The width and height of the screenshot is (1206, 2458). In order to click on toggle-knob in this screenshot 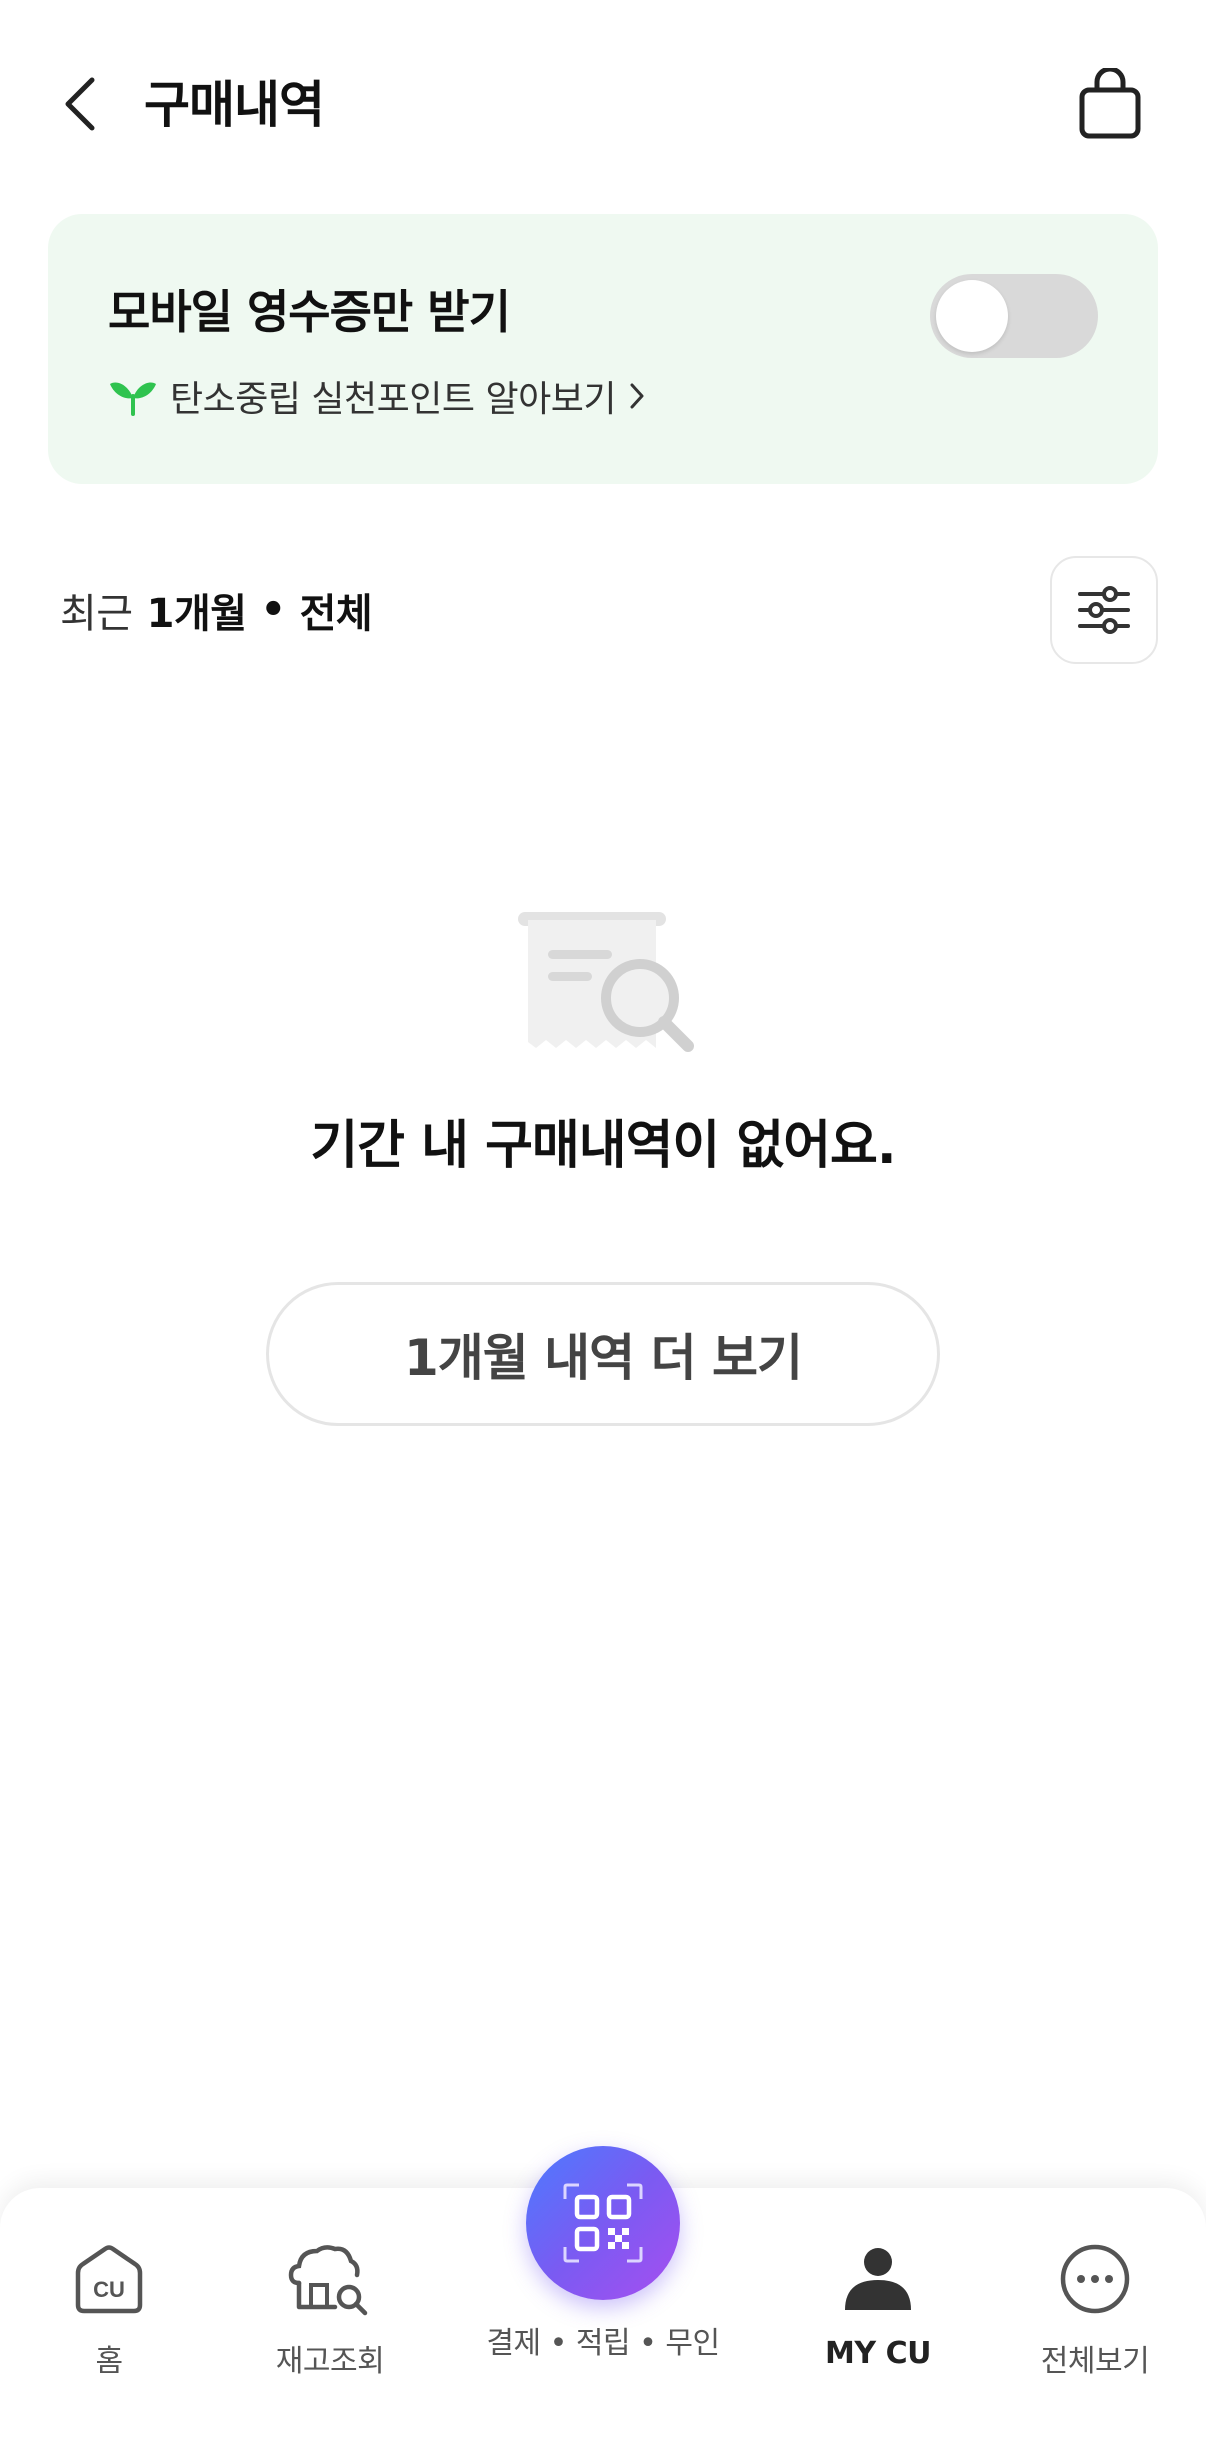, I will do `click(972, 316)`.